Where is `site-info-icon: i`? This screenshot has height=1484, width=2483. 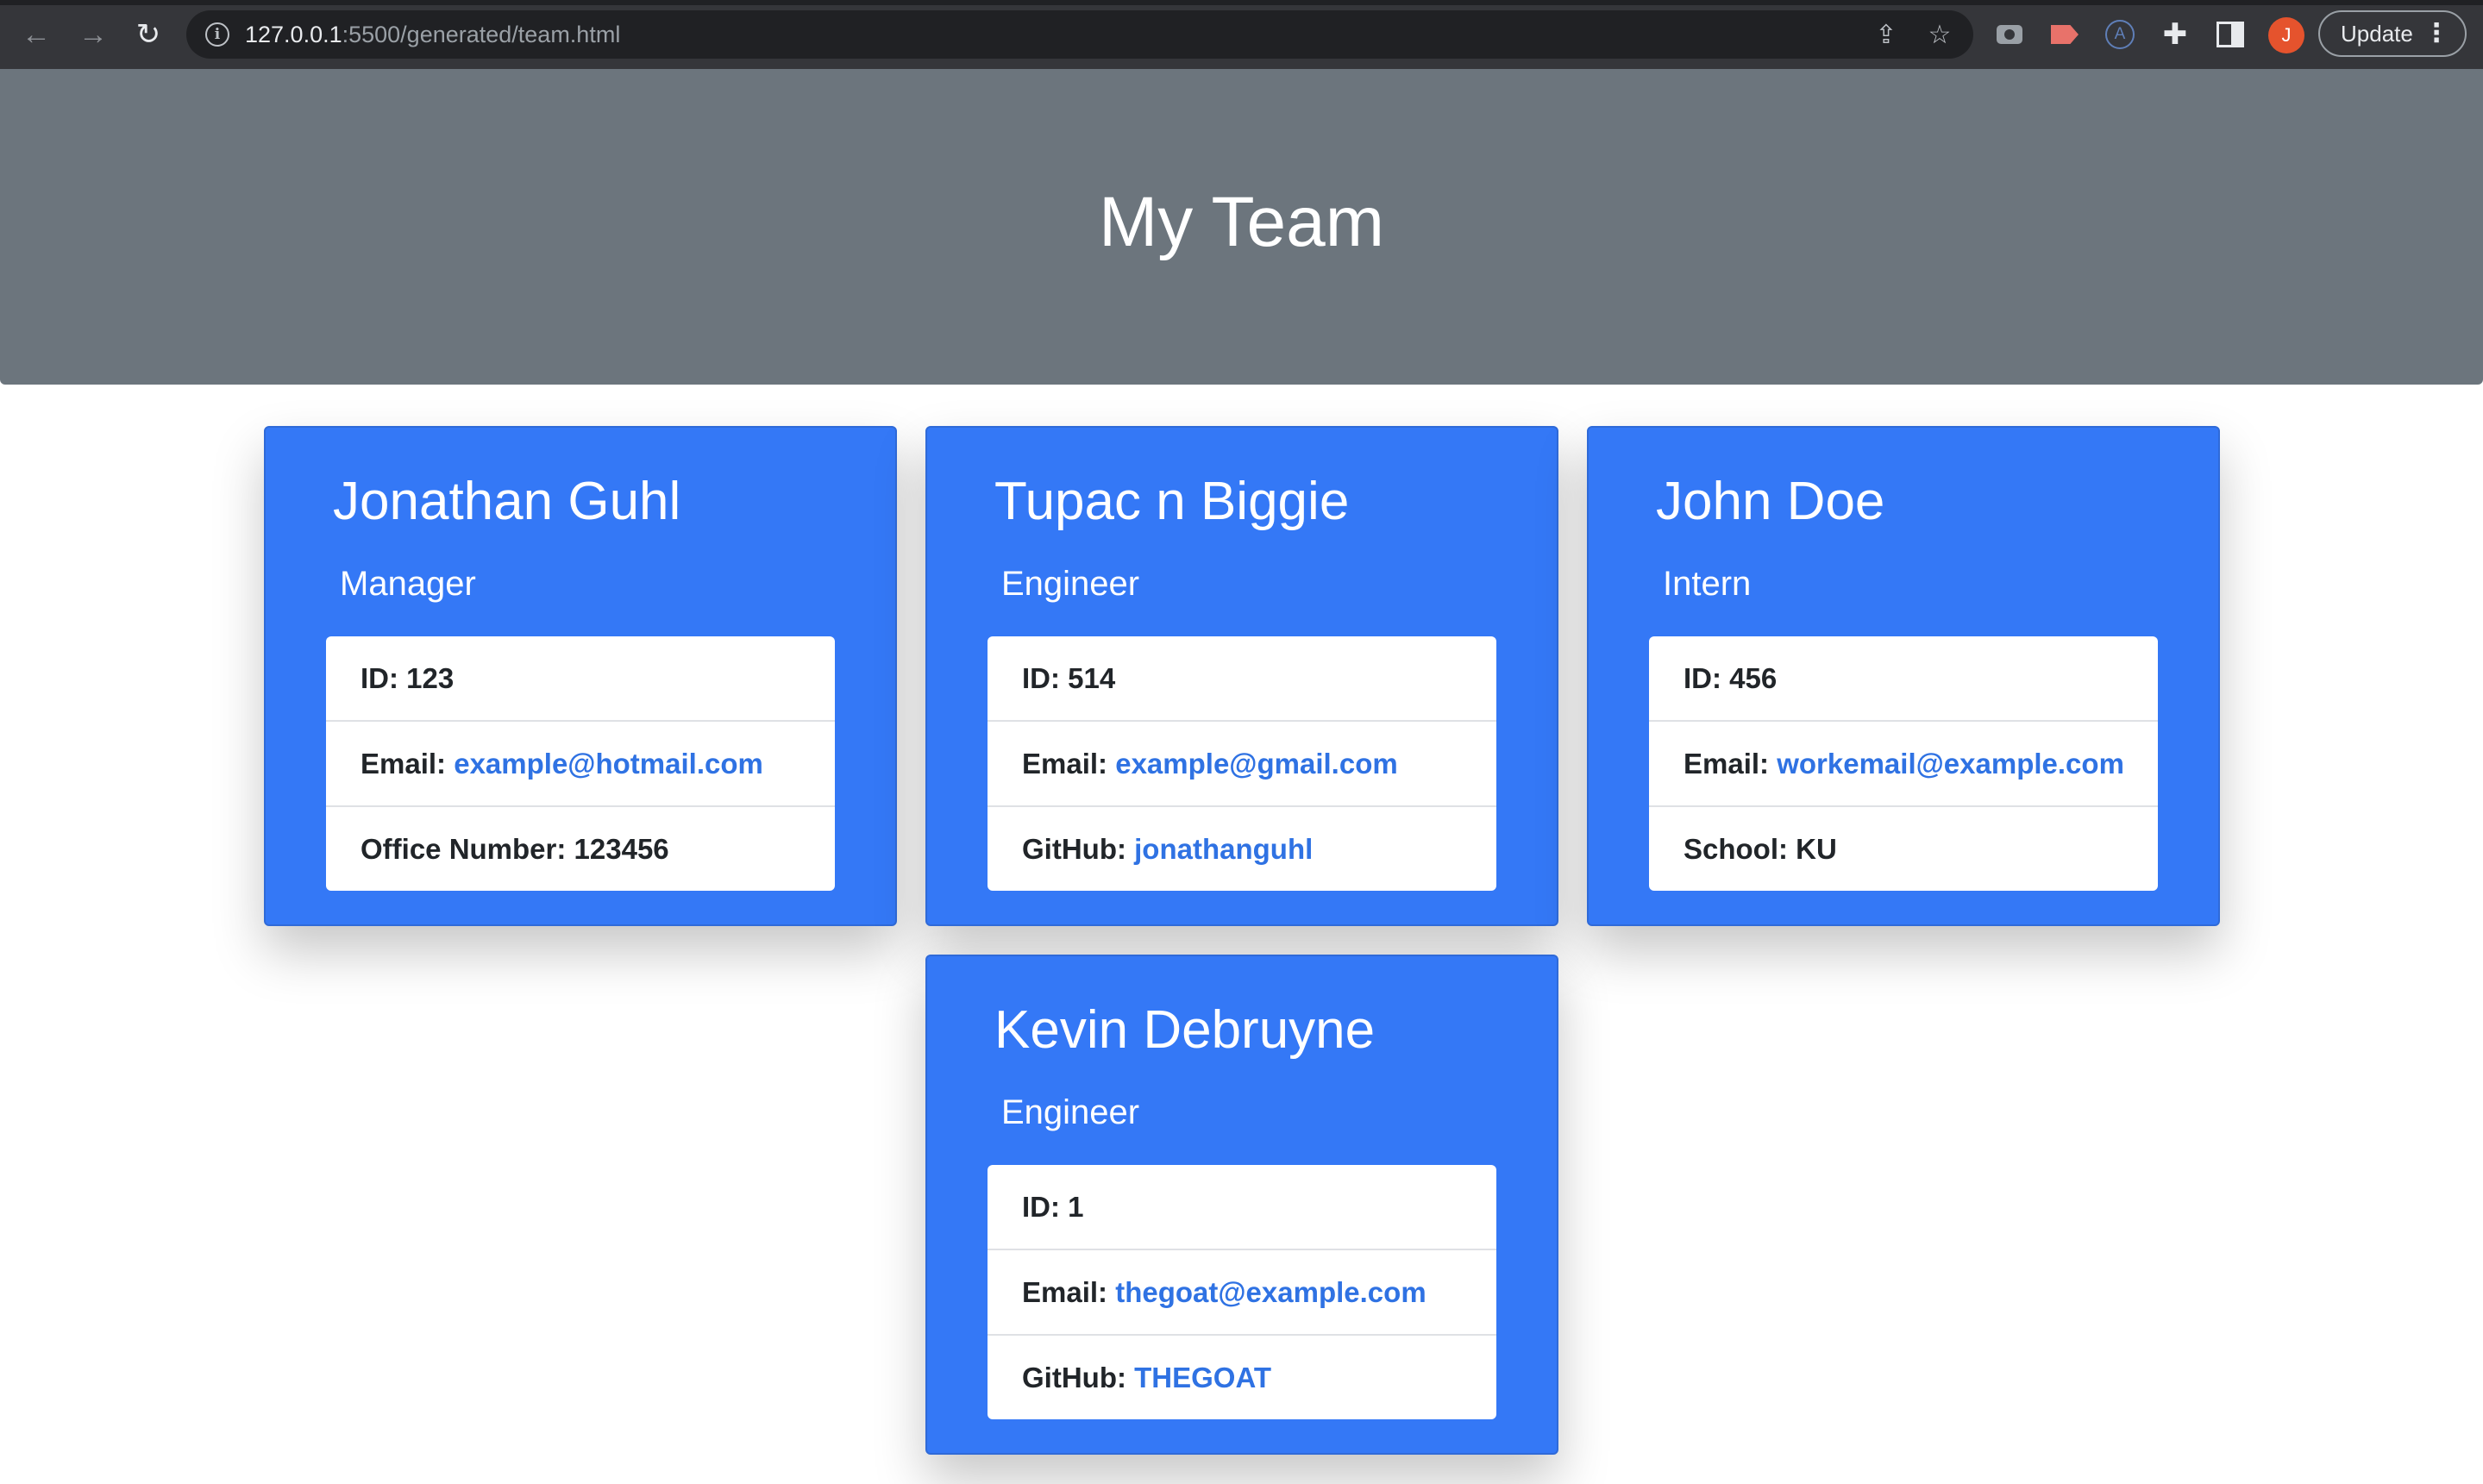
site-info-icon: i is located at coordinates (217, 34).